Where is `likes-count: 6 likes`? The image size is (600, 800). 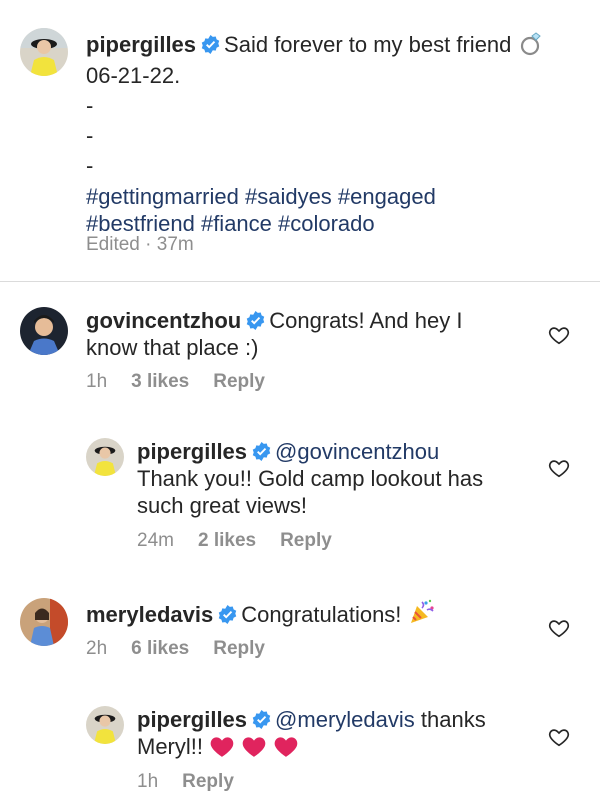 likes-count: 6 likes is located at coordinates (160, 648).